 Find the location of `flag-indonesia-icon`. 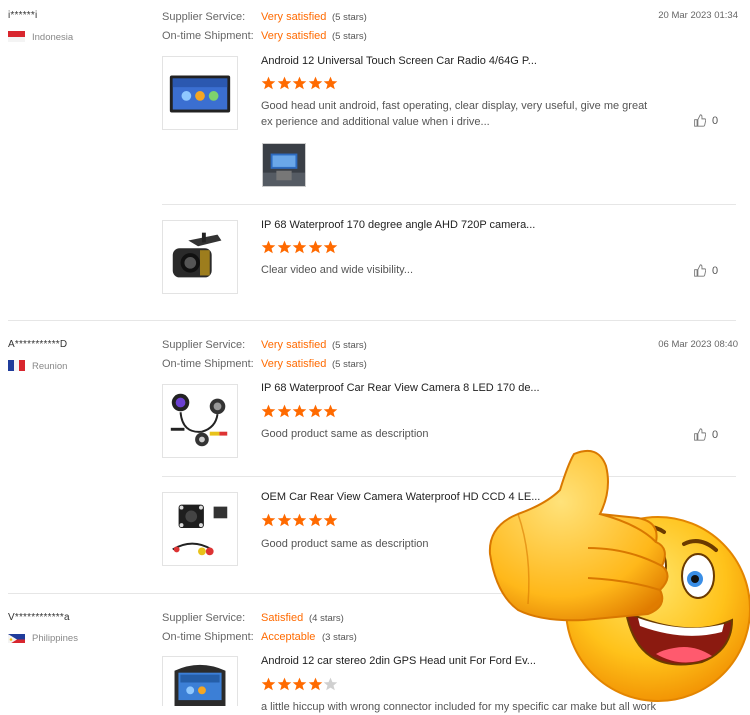

flag-indonesia-icon is located at coordinates (16, 36).